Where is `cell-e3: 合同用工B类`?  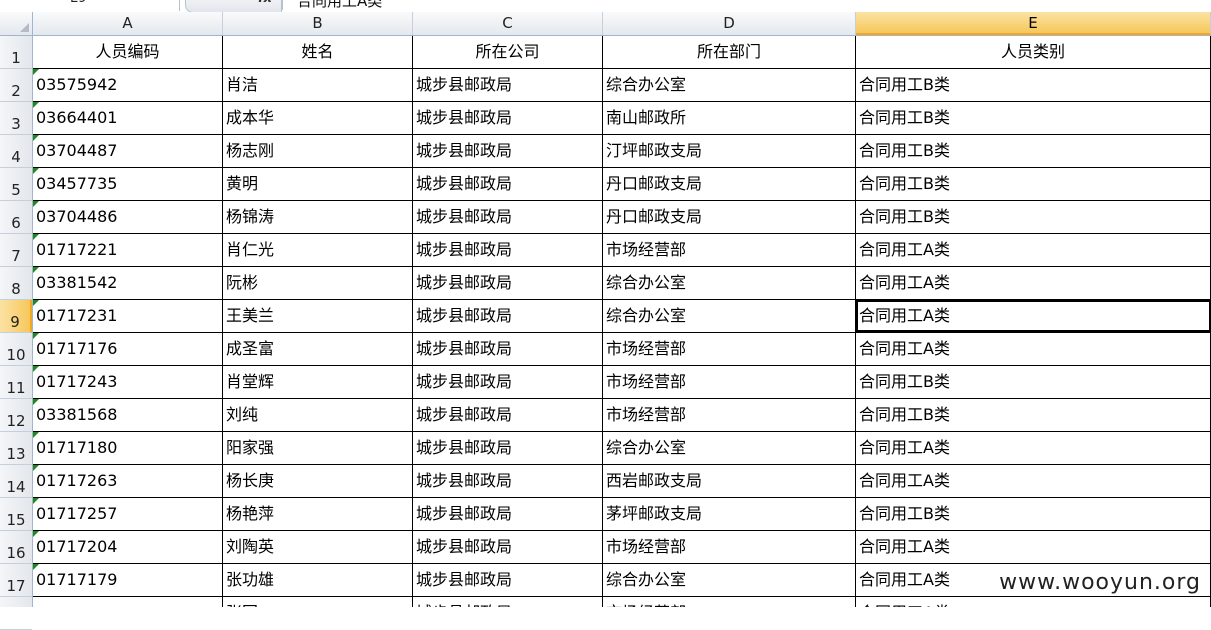
cell-e3: 合同用工B类 is located at coordinates (1033, 118).